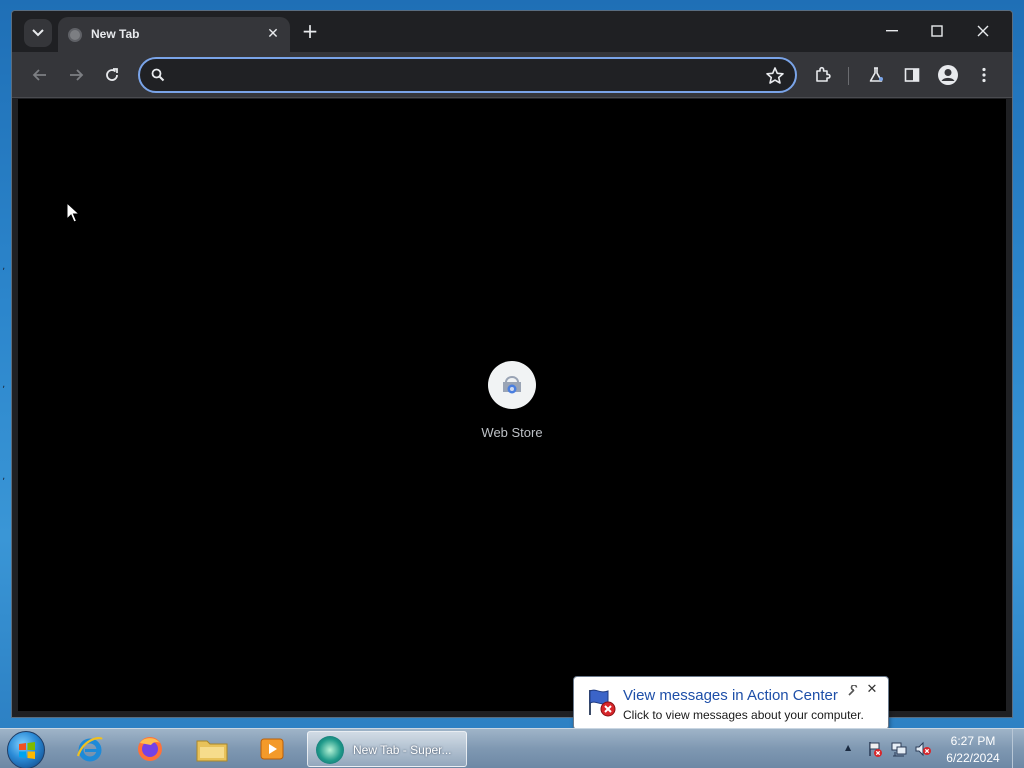  I want to click on windows-logo-icon, so click(27, 750).